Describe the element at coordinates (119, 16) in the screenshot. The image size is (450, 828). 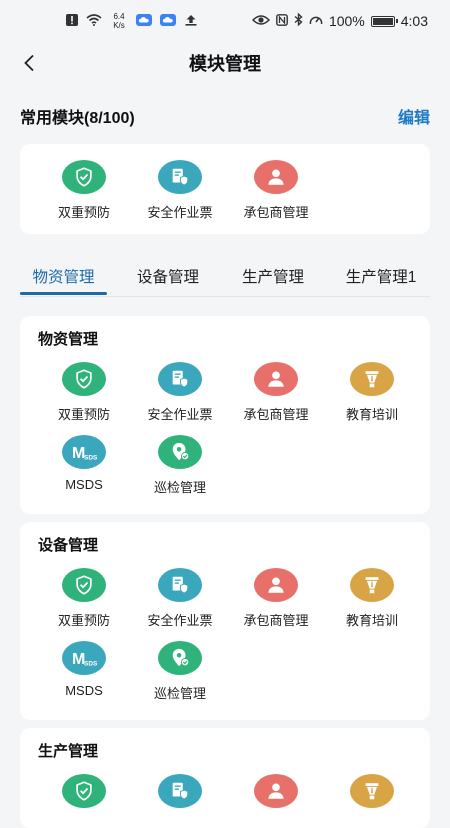
I see `net-speed-value: 6.4` at that location.